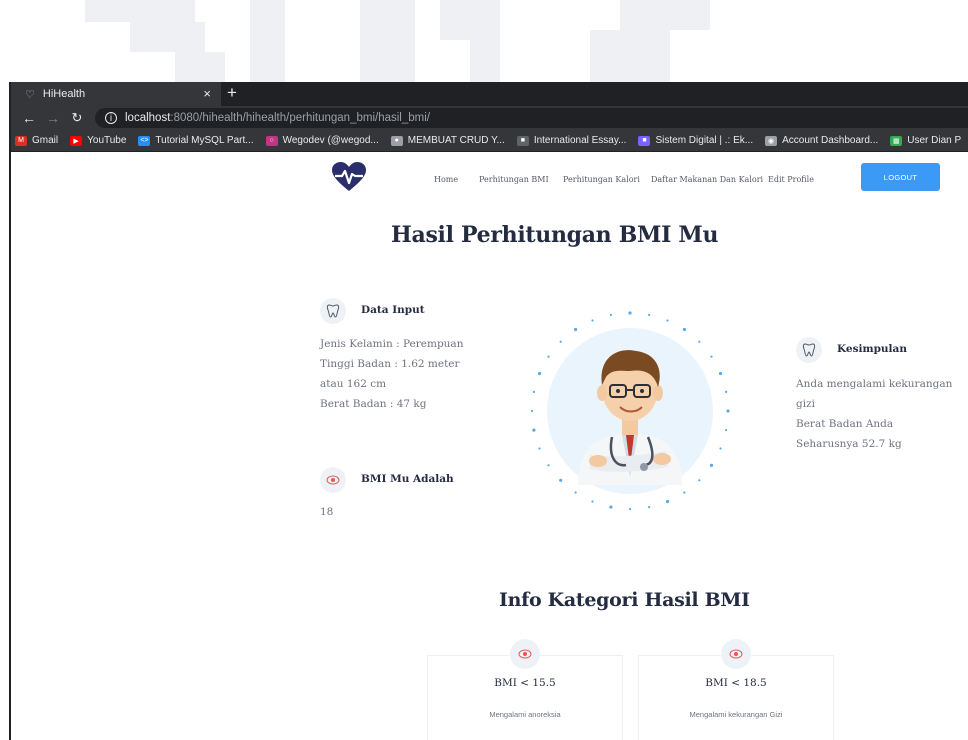 This screenshot has height=740, width=968. I want to click on browser-tab: ♡ HiHealth ×, so click(116, 94).